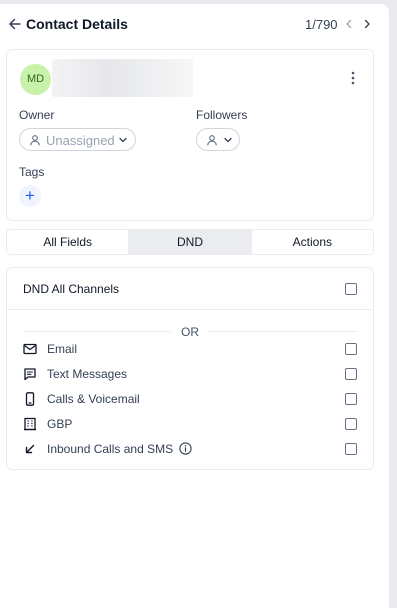 The image size is (397, 608). Describe the element at coordinates (122, 78) in the screenshot. I see `contact-name-redacted` at that location.